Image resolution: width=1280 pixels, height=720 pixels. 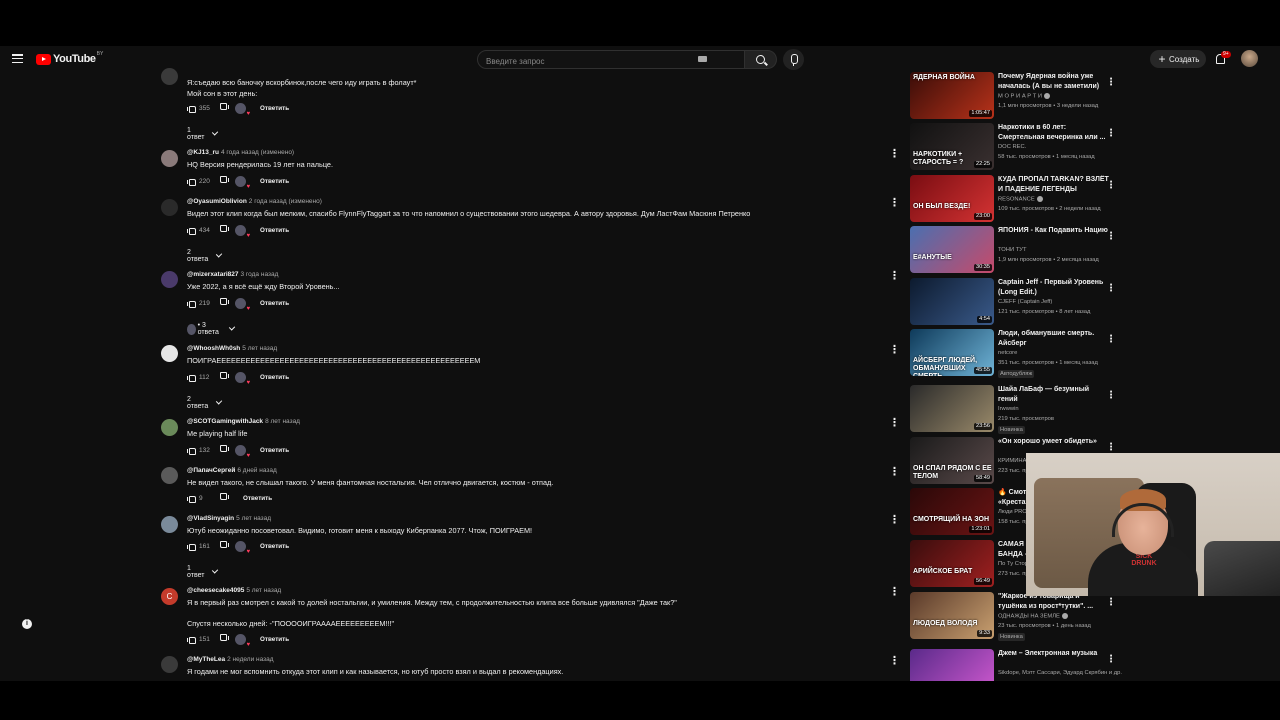 What do you see at coordinates (257, 152) in the screenshot?
I see `comment-time: 4 года назад (изменено)` at bounding box center [257, 152].